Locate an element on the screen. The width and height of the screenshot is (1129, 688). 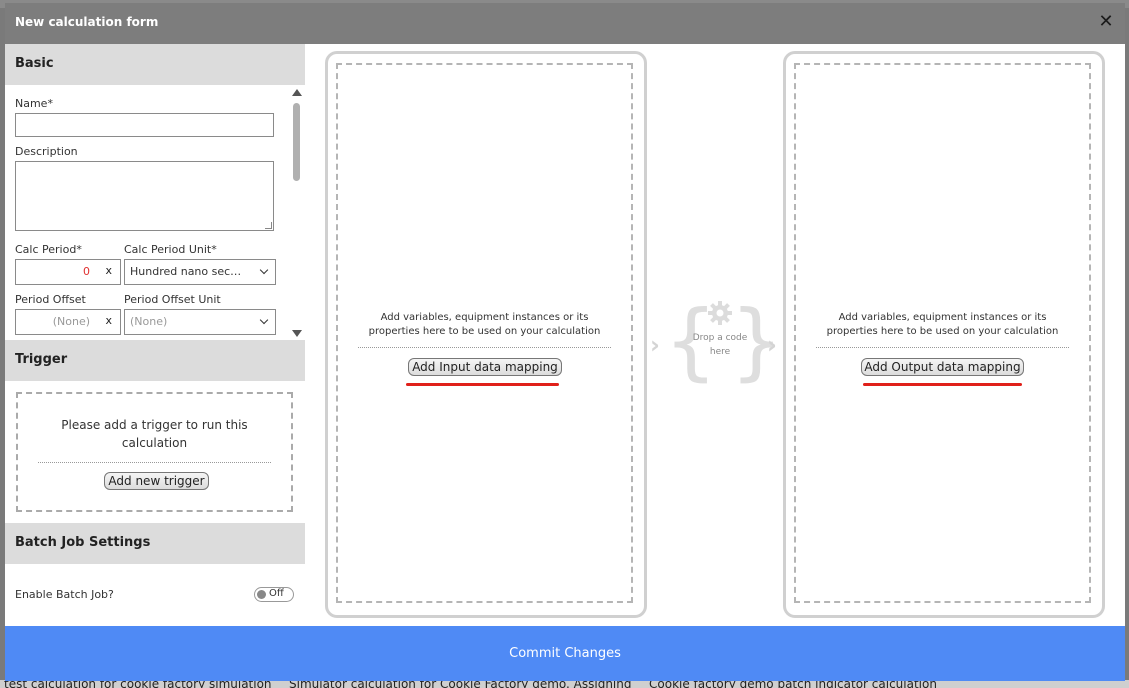
add-output-mapping-button: Add Output data mapping is located at coordinates (942, 367).